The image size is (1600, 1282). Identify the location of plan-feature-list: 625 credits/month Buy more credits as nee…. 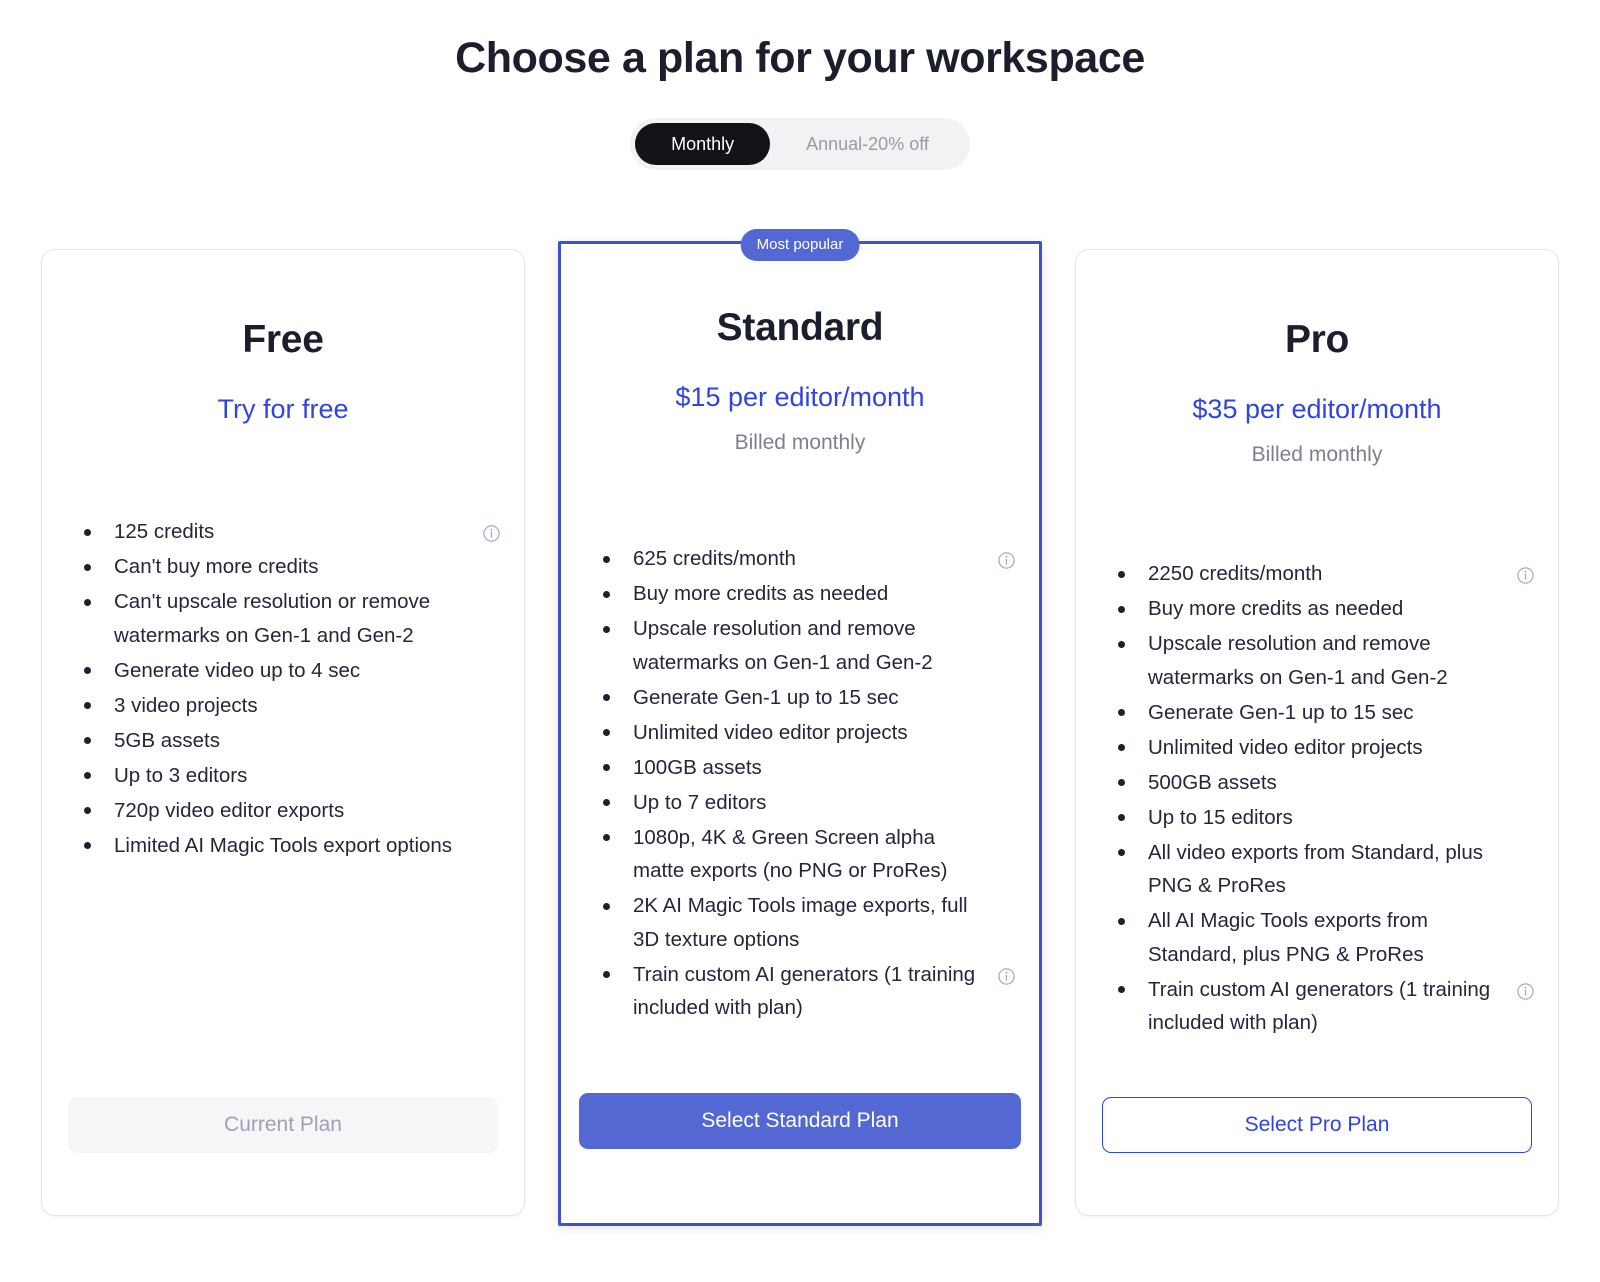
(800, 817).